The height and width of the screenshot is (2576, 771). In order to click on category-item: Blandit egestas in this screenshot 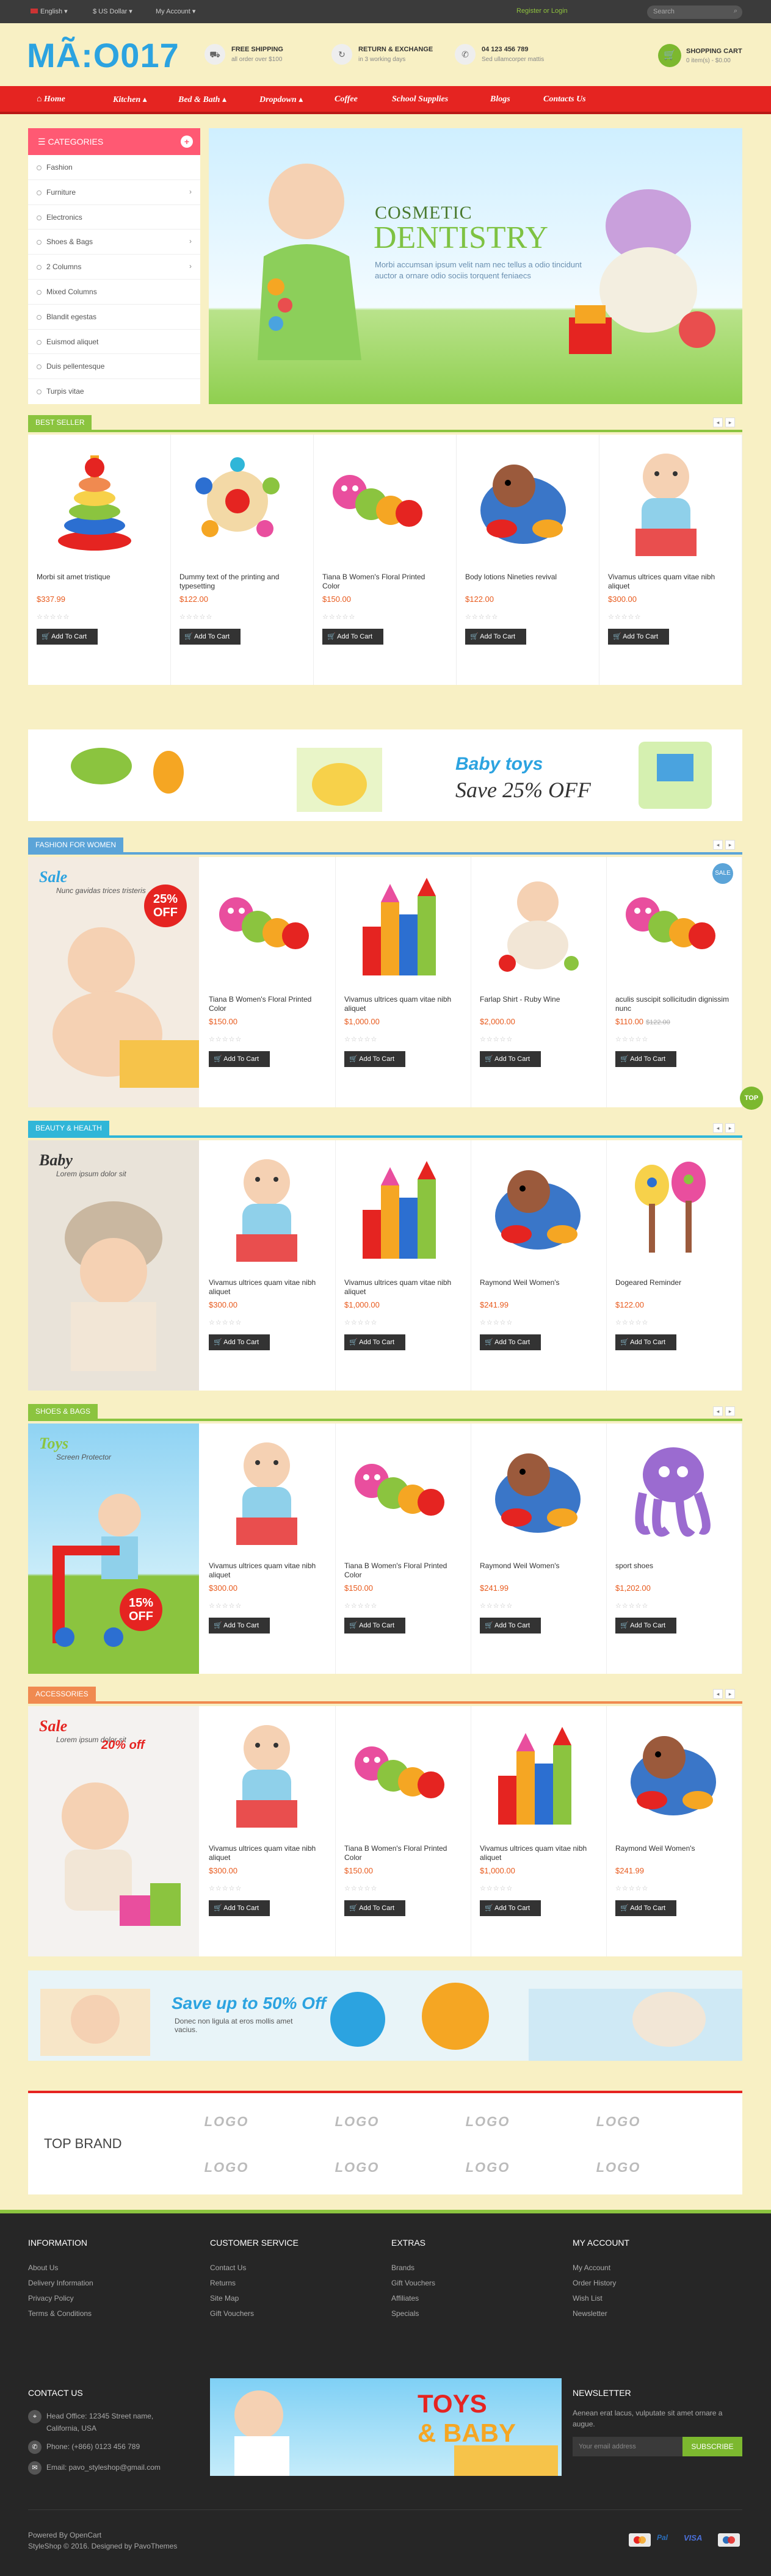, I will do `click(114, 317)`.